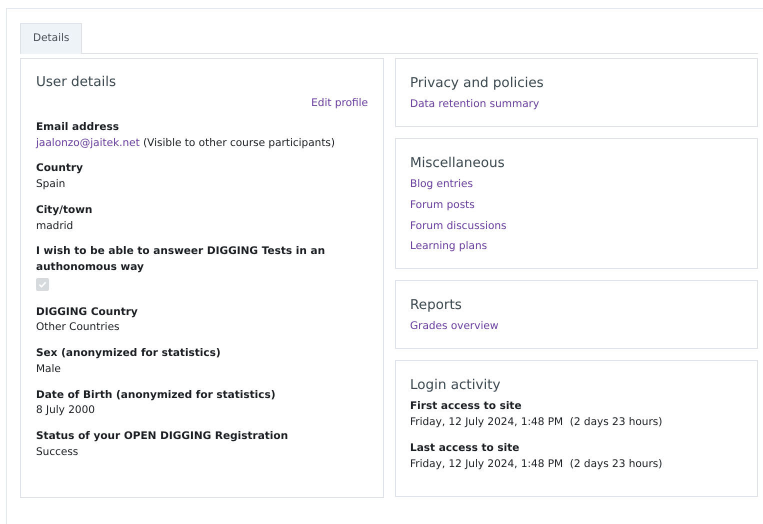  What do you see at coordinates (66, 410) in the screenshot?
I see `field-value: 8 July 2000` at bounding box center [66, 410].